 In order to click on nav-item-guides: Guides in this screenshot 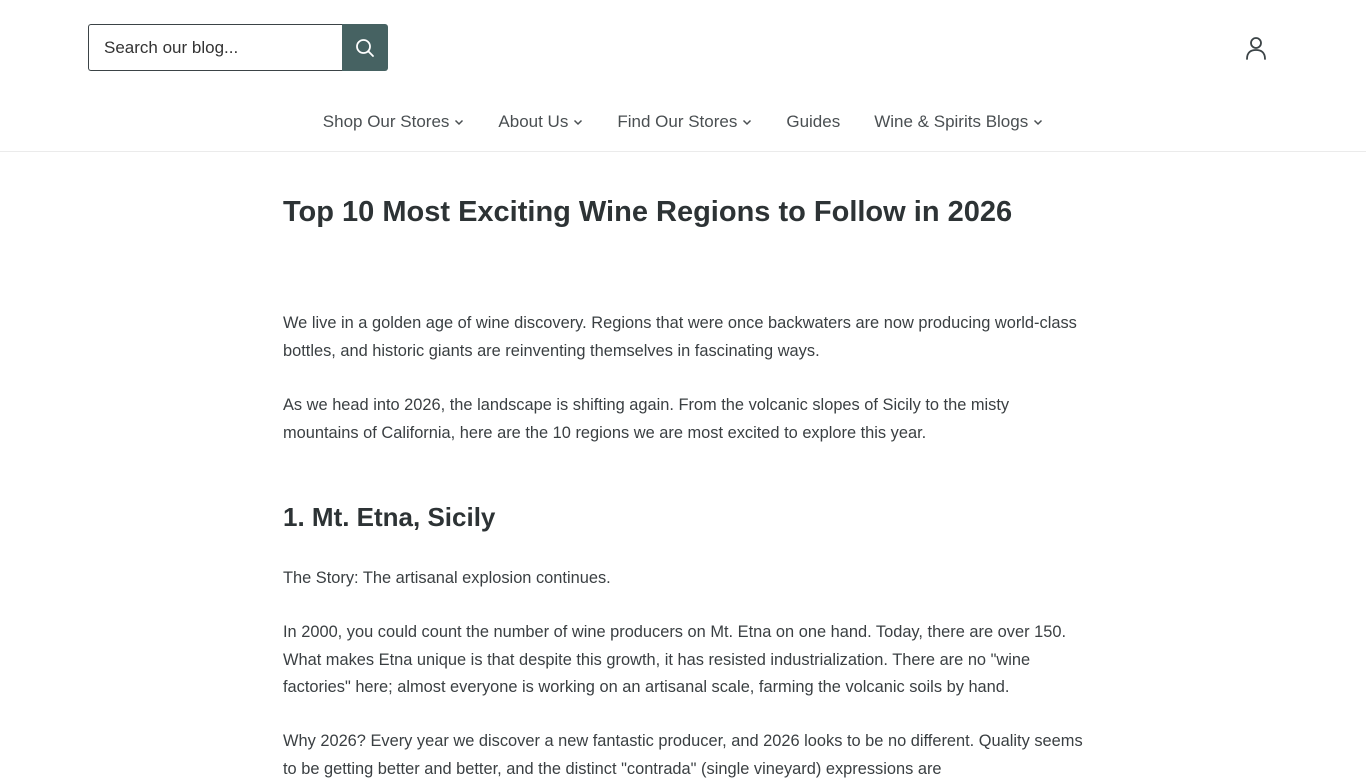, I will do `click(813, 122)`.